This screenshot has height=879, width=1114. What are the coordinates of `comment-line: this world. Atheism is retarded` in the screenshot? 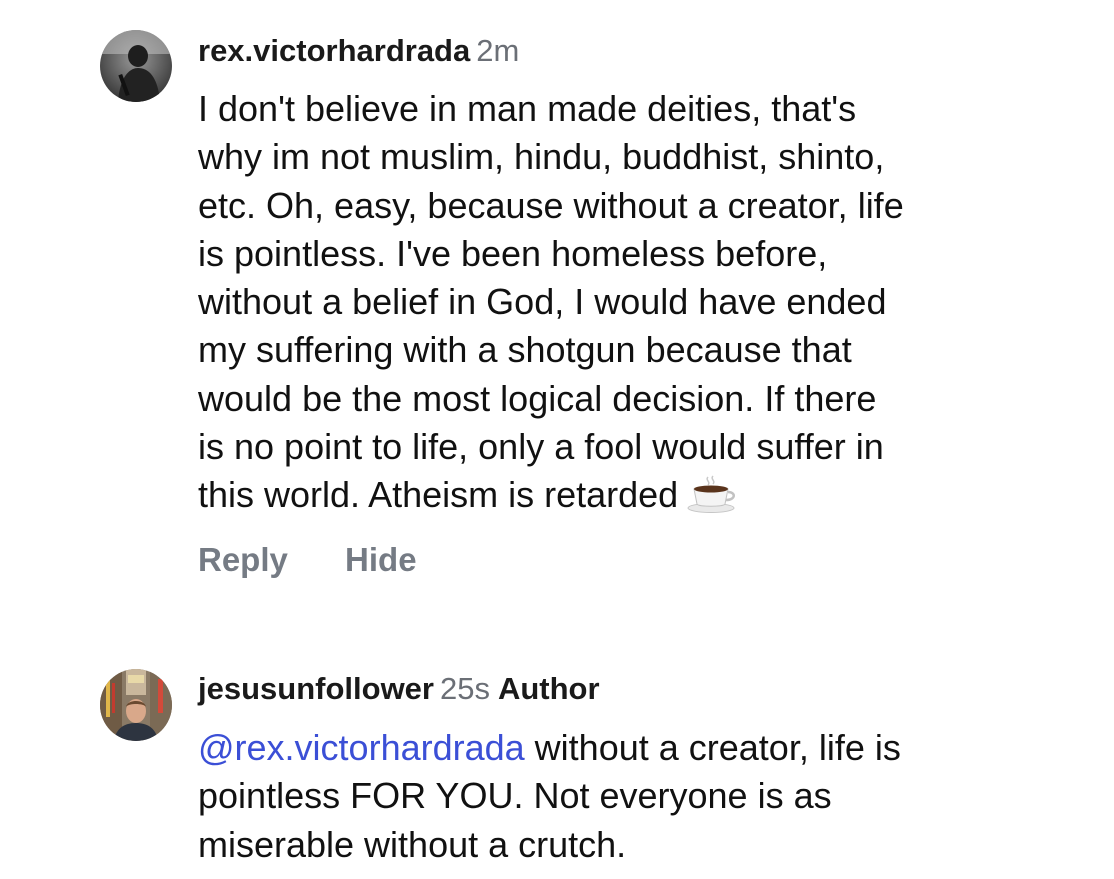 It's located at (438, 495).